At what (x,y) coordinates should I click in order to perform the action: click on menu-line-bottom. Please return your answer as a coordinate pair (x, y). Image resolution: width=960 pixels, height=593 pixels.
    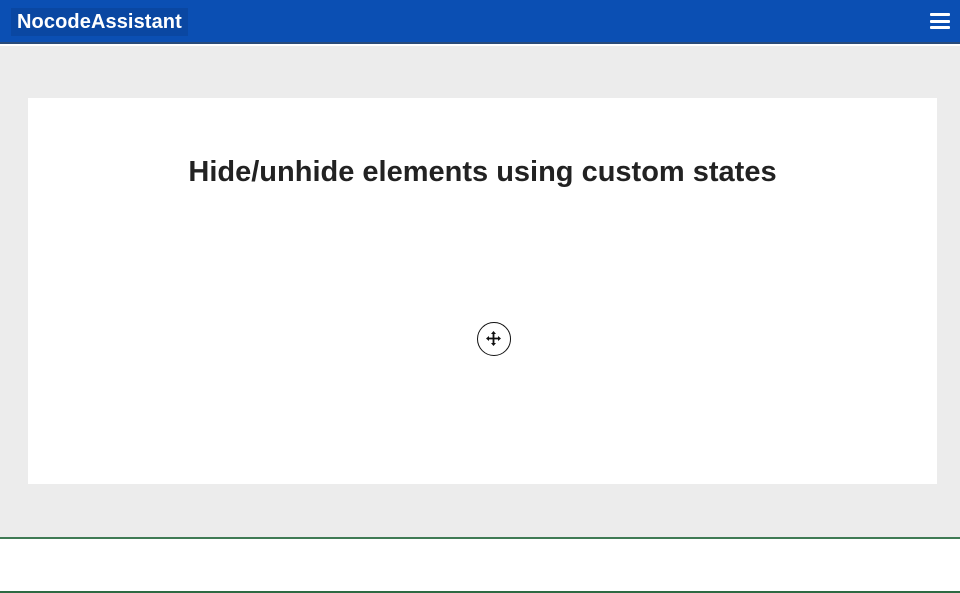
    Looking at the image, I should click on (940, 27).